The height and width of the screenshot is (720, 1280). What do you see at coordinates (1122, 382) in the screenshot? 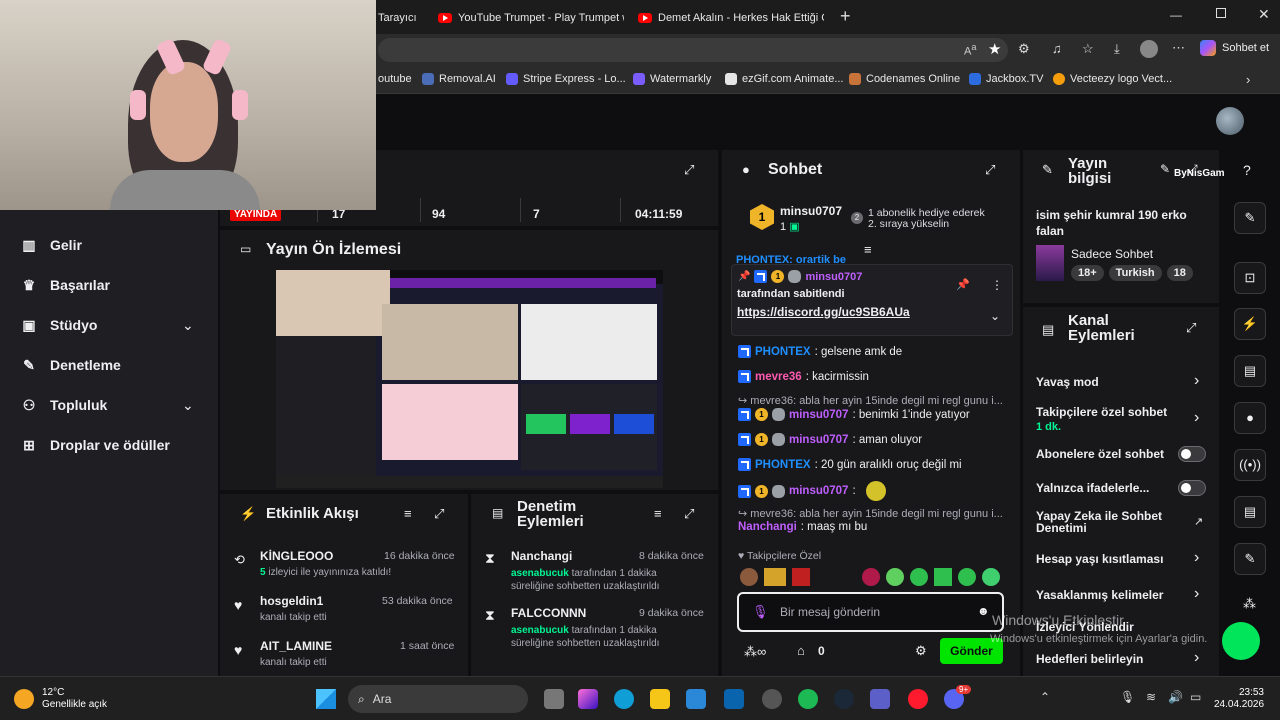
I see `action-slow-mode: Yavaş mod` at bounding box center [1122, 382].